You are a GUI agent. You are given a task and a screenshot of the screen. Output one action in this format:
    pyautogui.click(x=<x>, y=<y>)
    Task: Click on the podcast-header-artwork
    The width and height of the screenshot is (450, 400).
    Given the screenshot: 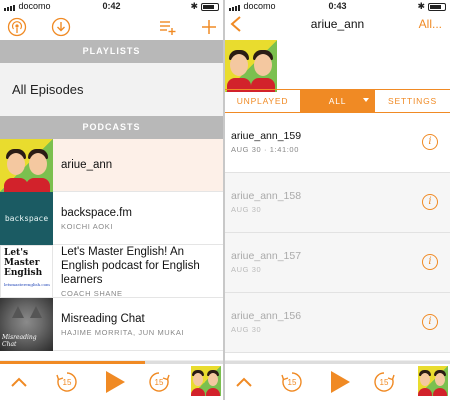 What is the action you would take?
    pyautogui.click(x=251, y=66)
    